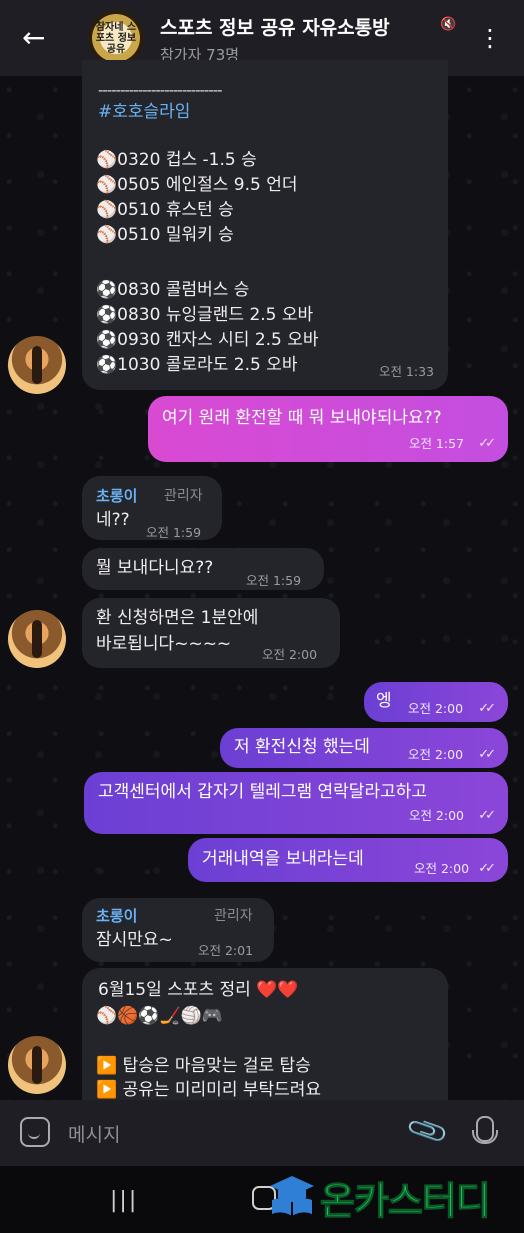  Describe the element at coordinates (165, 235) in the screenshot. I see `pick-line: ⚾0510 밀워키 승` at that location.